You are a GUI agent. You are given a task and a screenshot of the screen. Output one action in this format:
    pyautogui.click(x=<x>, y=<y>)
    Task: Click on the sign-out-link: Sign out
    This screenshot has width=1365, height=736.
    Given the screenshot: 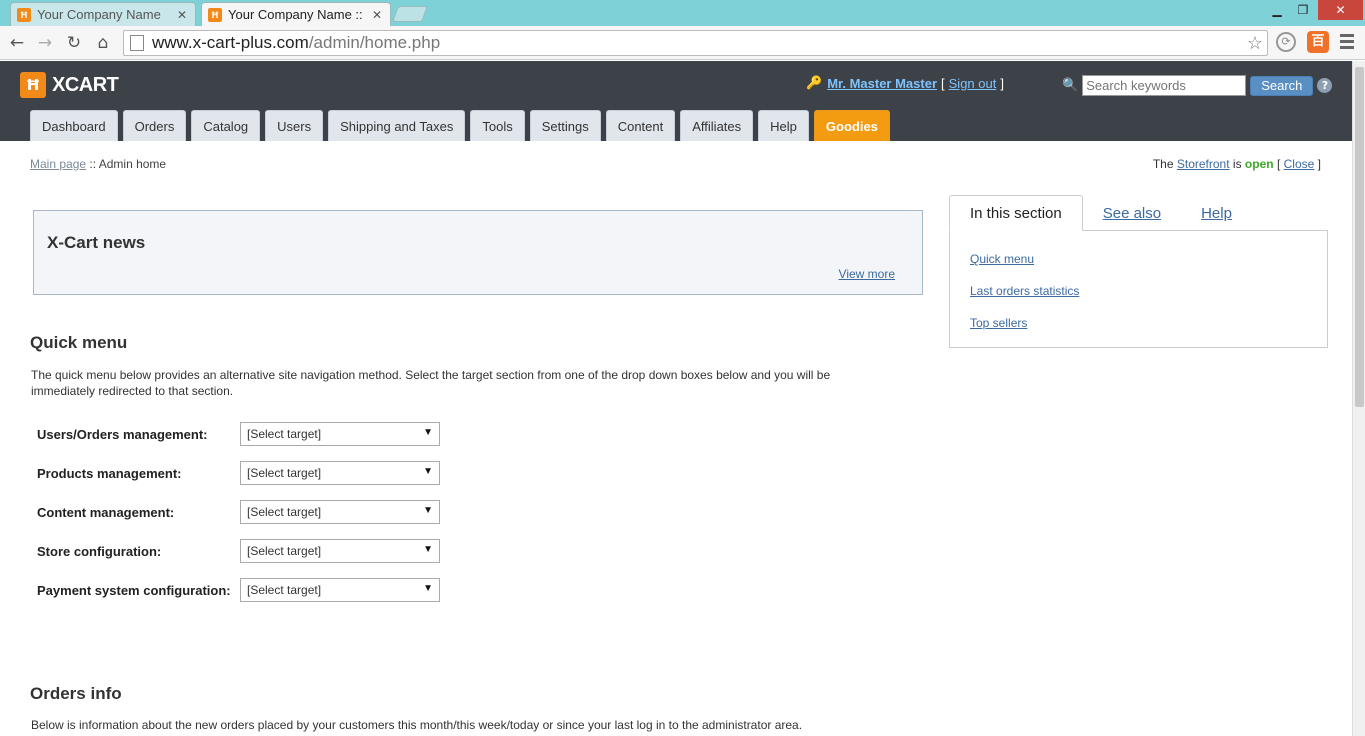 What is the action you would take?
    pyautogui.click(x=973, y=83)
    